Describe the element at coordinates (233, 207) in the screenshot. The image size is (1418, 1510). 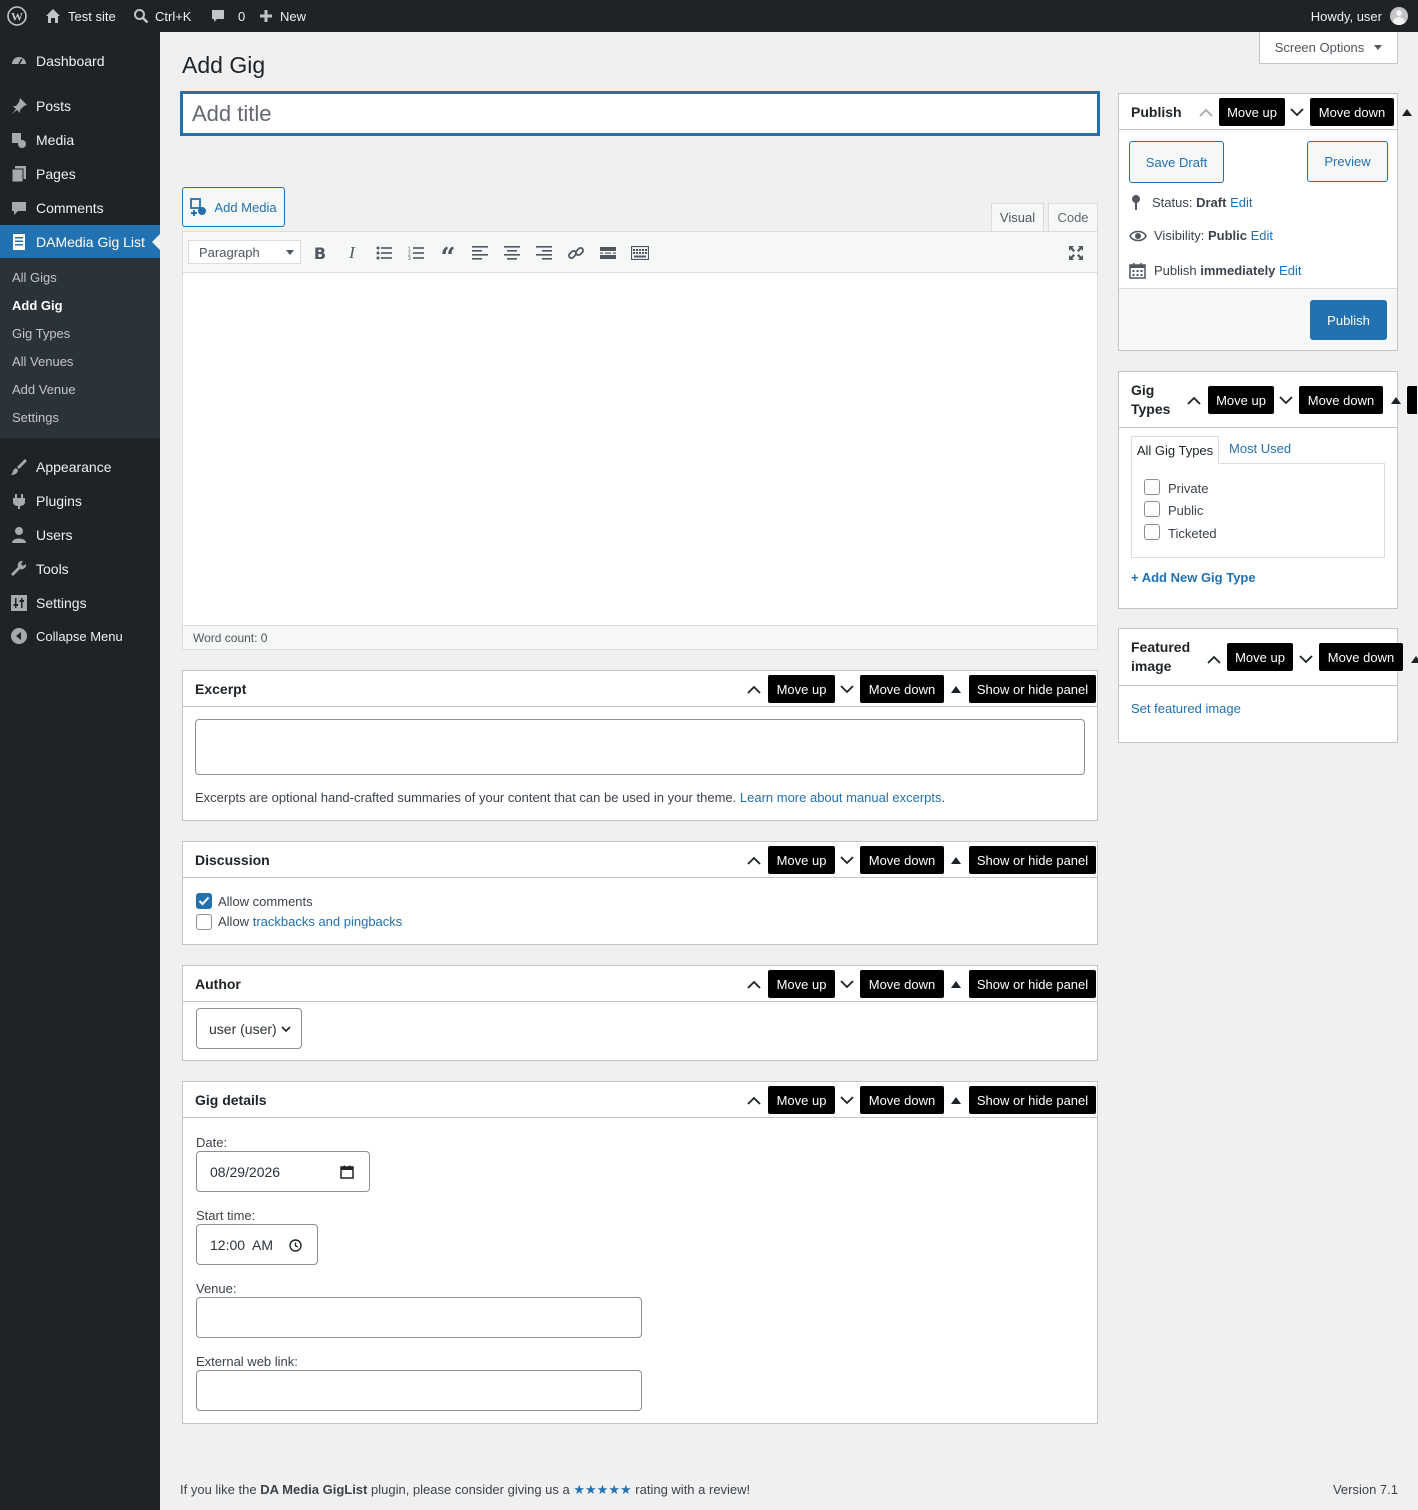
I see `add-media-button: Add Media` at that location.